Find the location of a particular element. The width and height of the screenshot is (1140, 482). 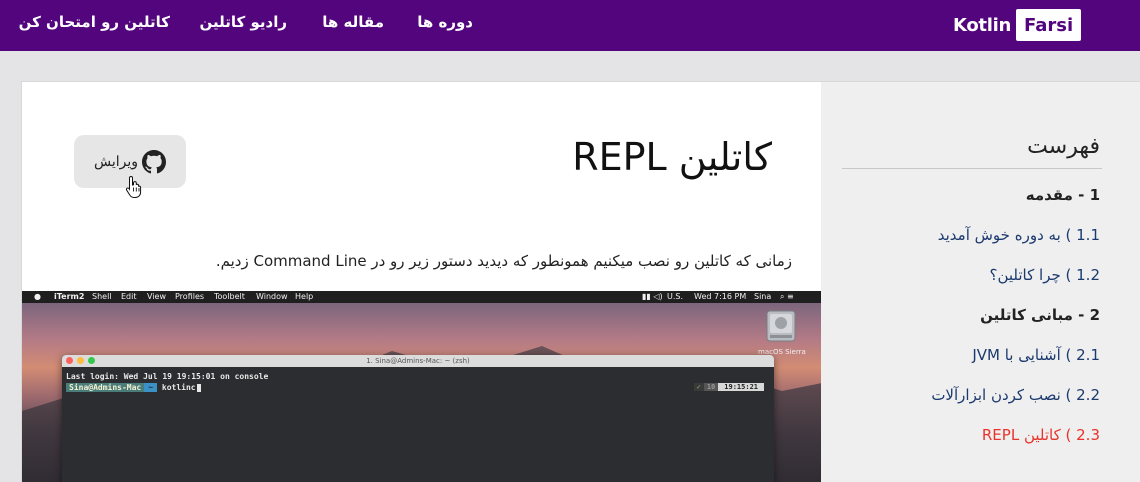

terminal-titlebar: 1. Sina@Admins-Mac: ~ (zsh) is located at coordinates (418, 361).